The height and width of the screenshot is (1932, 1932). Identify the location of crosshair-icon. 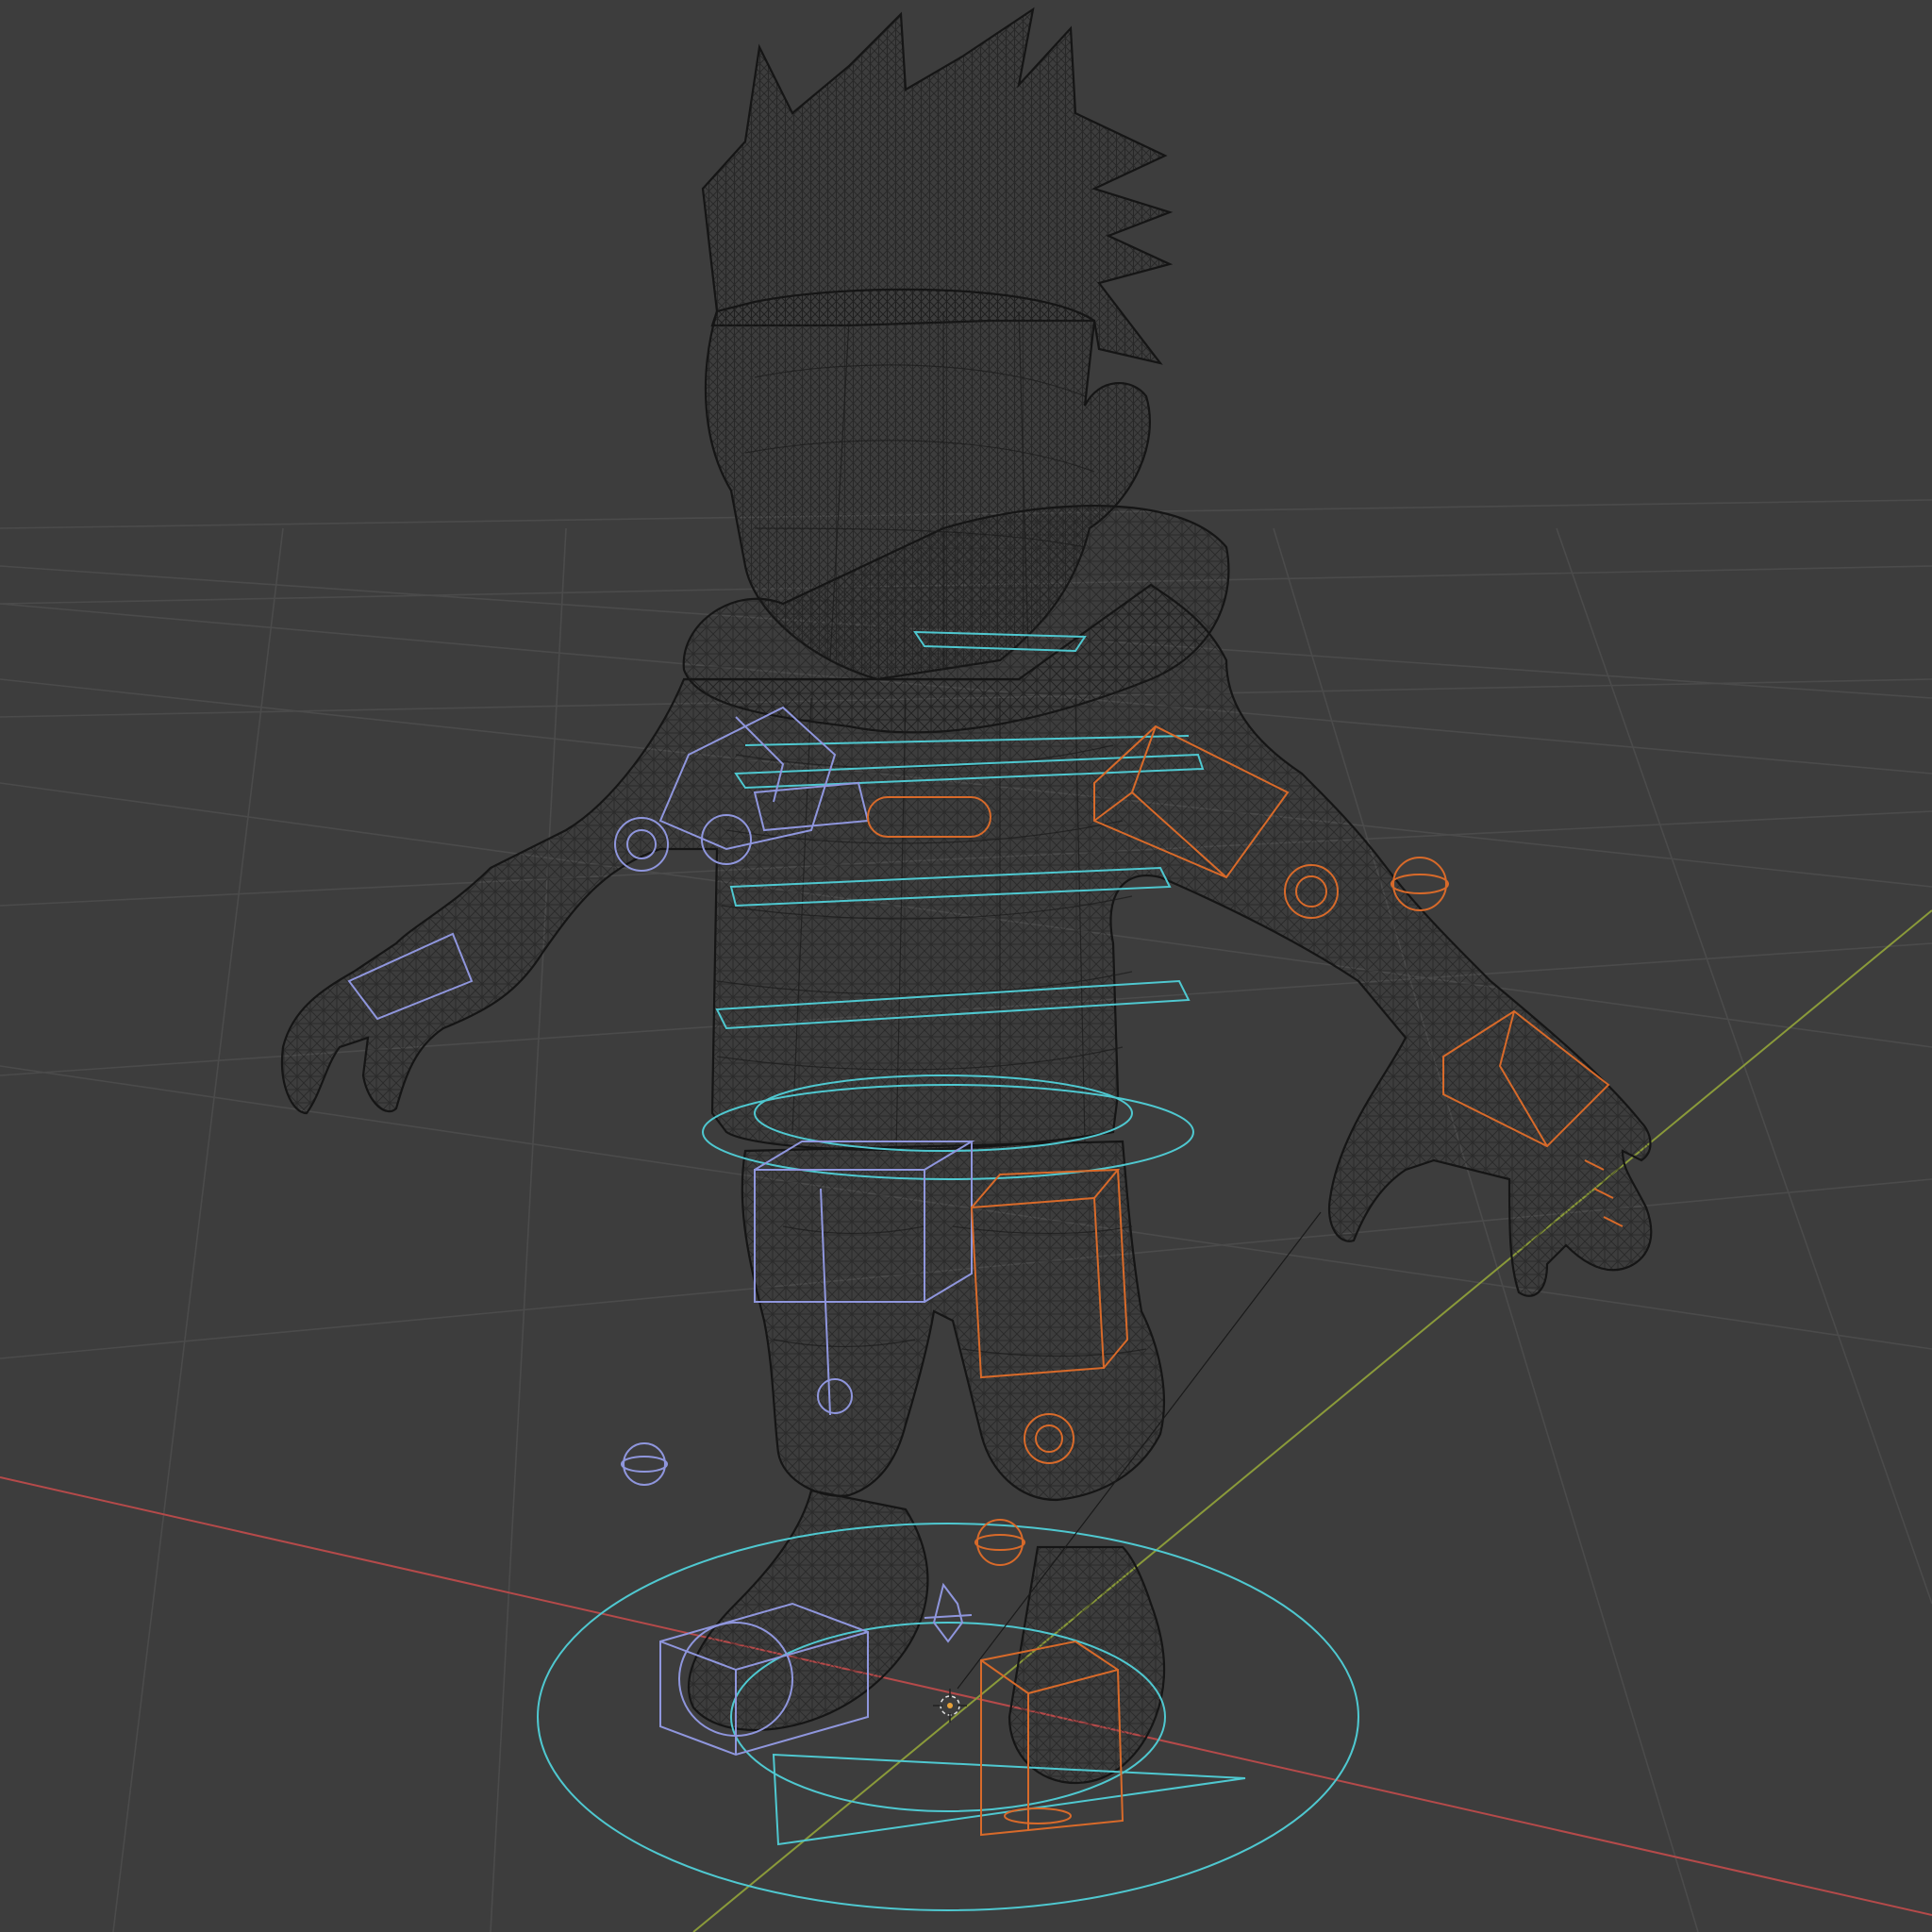
(950, 1706).